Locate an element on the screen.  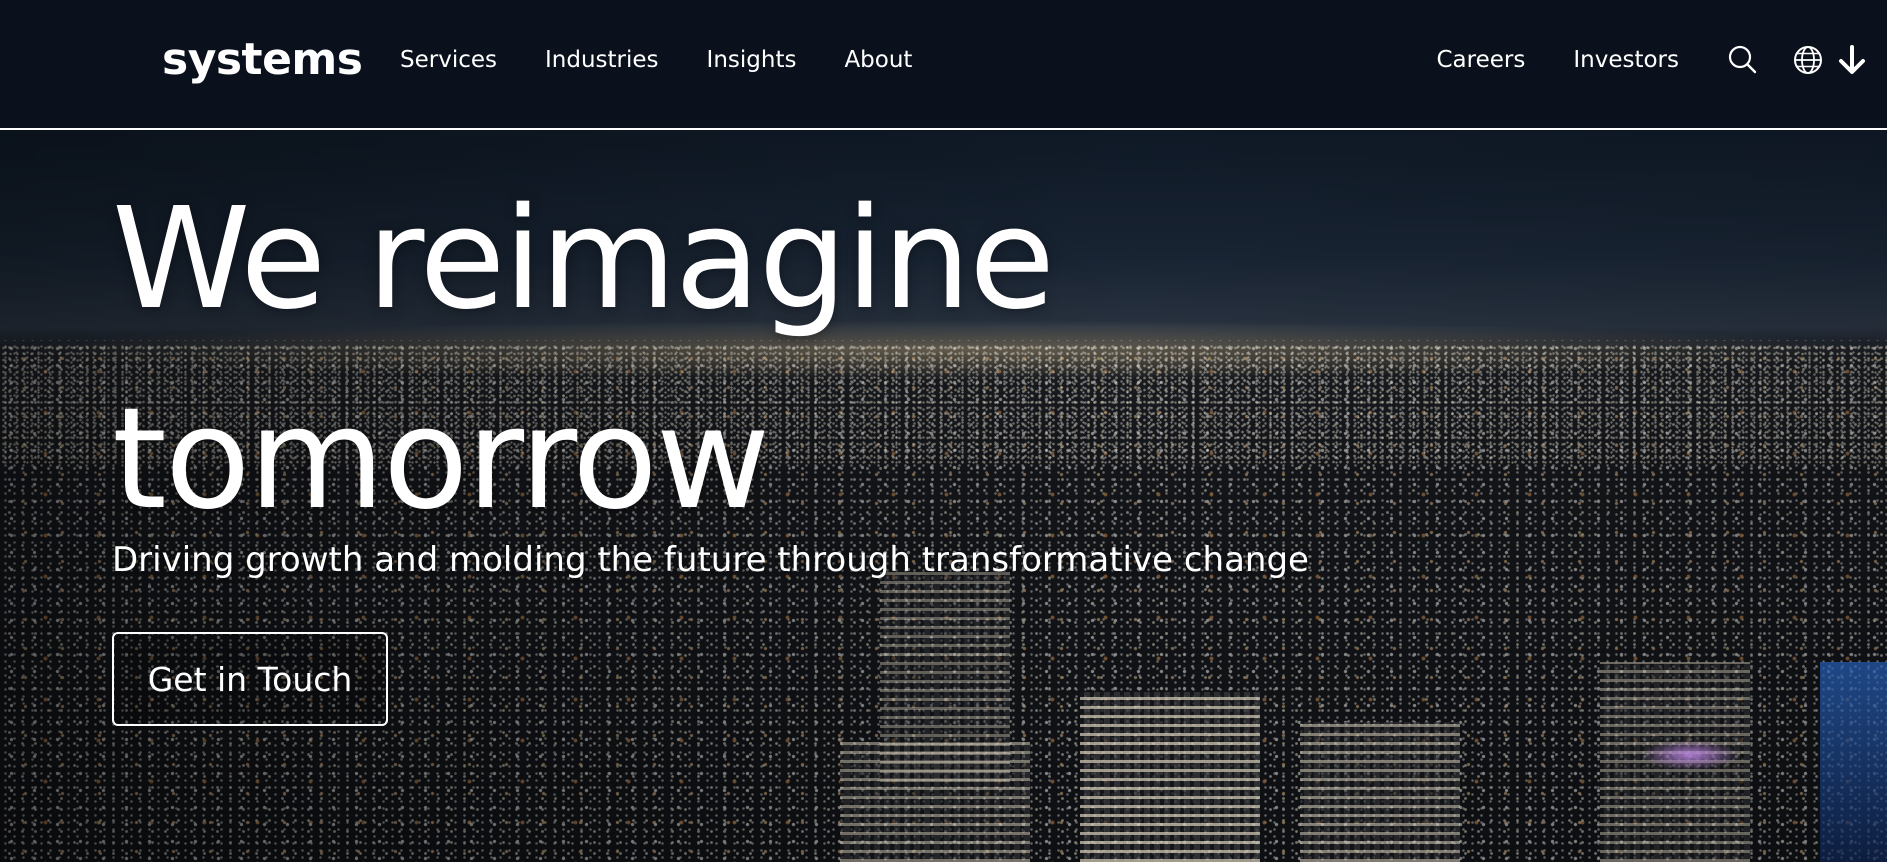
hero-title-line: We reimagine is located at coordinates (583, 259).